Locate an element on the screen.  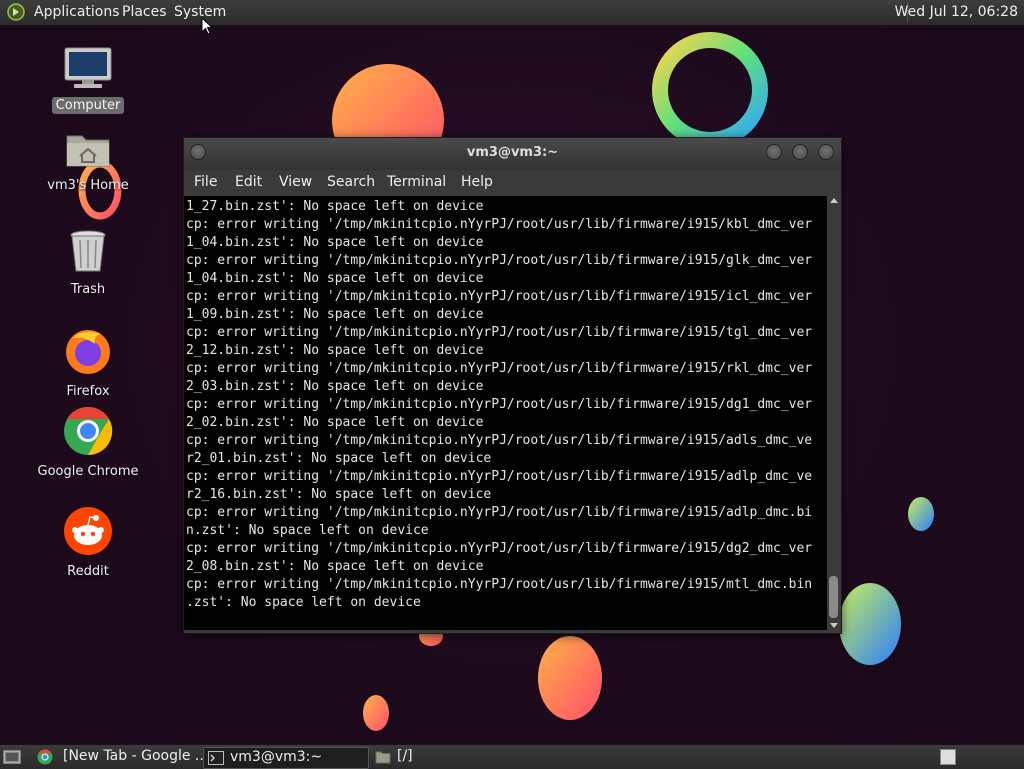
terminal-scrollbar is located at coordinates (833, 413).